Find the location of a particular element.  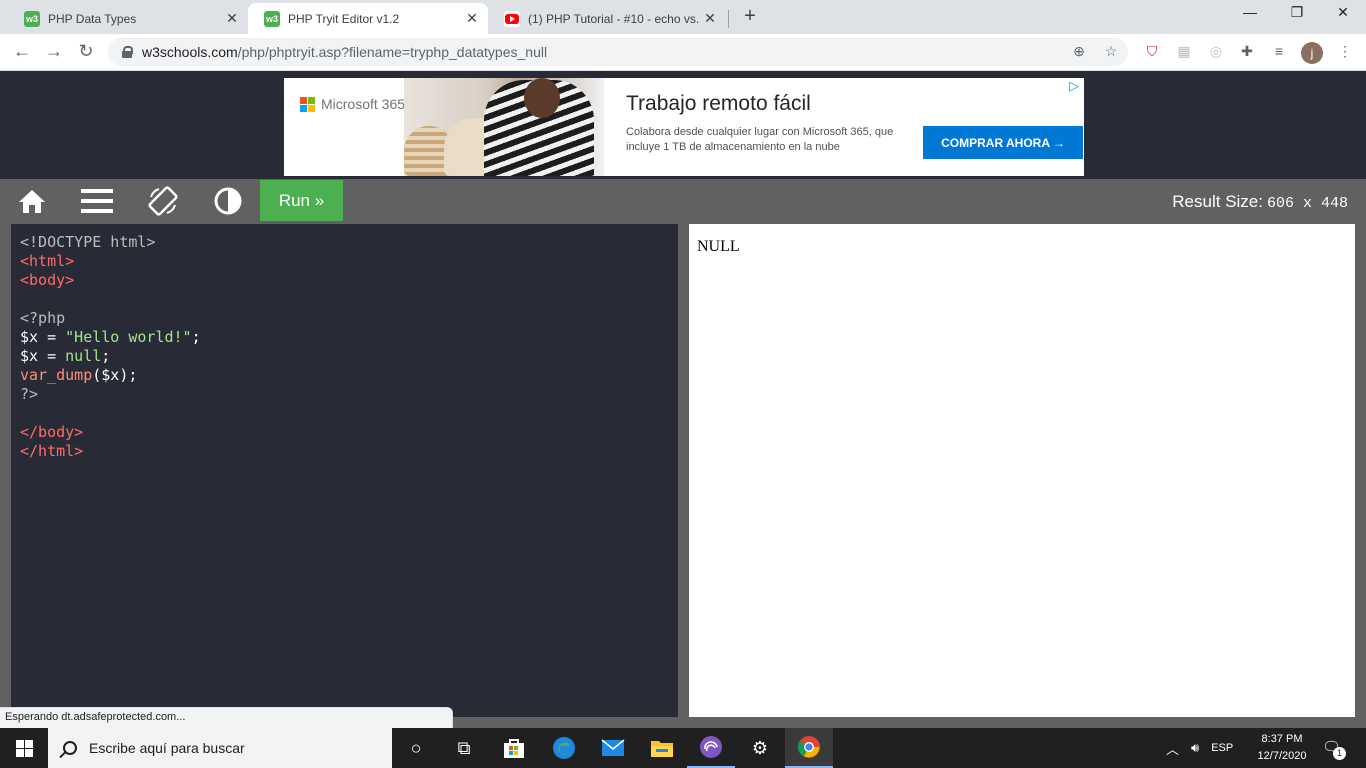

microsoft-store-icon is located at coordinates (514, 748).